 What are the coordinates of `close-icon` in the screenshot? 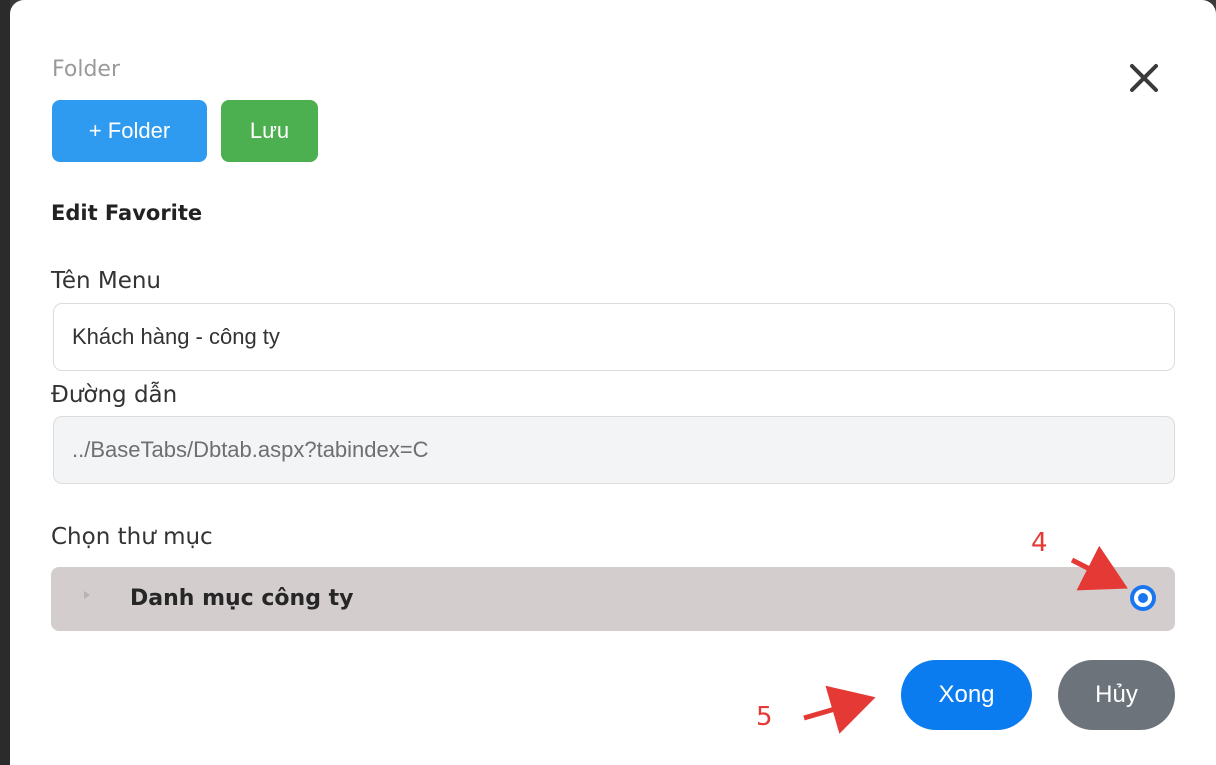 It's located at (1144, 78).